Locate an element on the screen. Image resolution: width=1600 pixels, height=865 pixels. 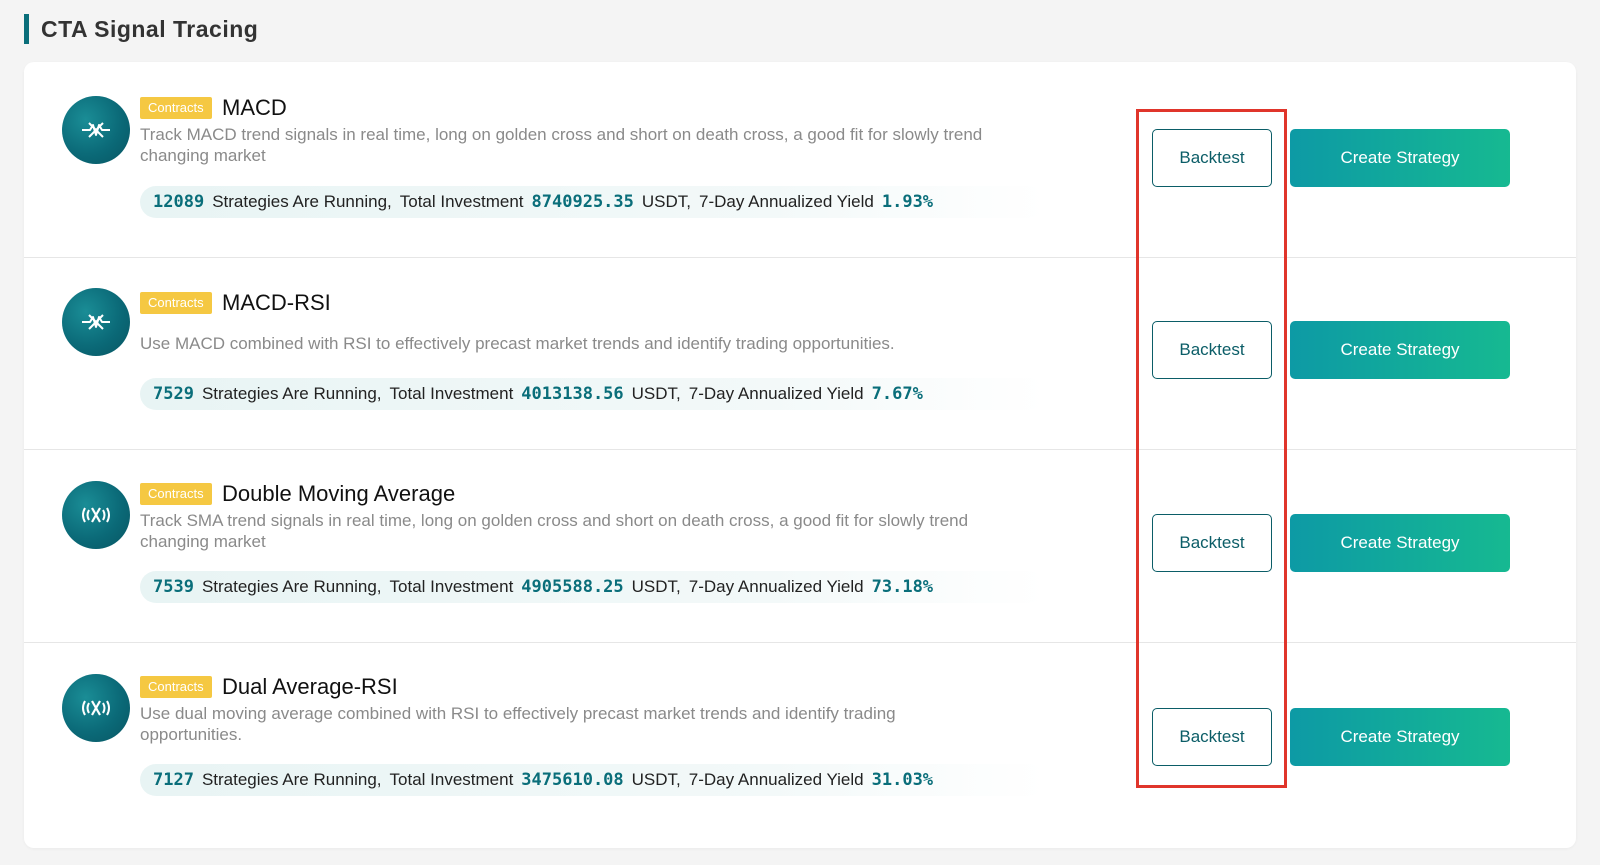
strategy-name: MACD is located at coordinates (254, 107).